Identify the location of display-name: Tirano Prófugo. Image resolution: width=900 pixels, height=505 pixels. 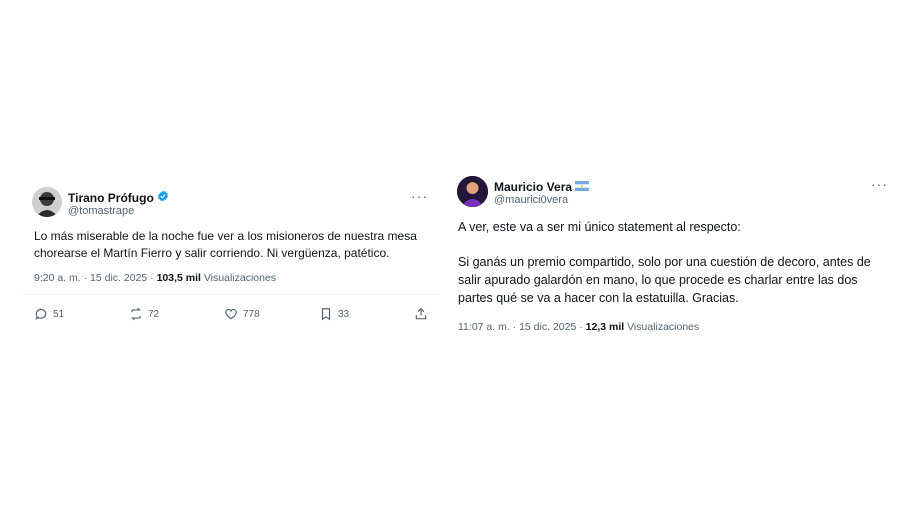
(111, 198).